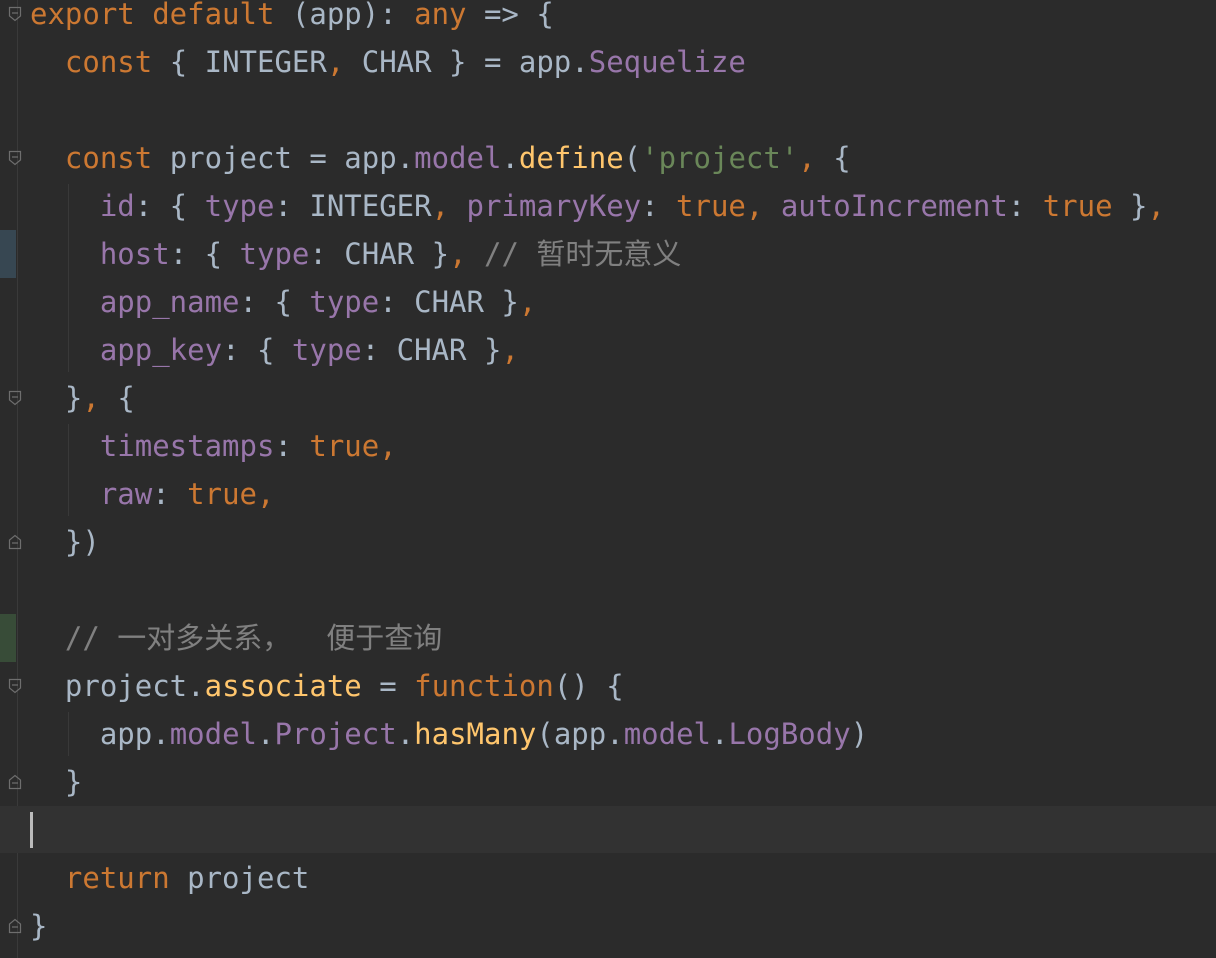 Image resolution: width=1216 pixels, height=958 pixels. I want to click on code-token: project = app., so click(292, 158).